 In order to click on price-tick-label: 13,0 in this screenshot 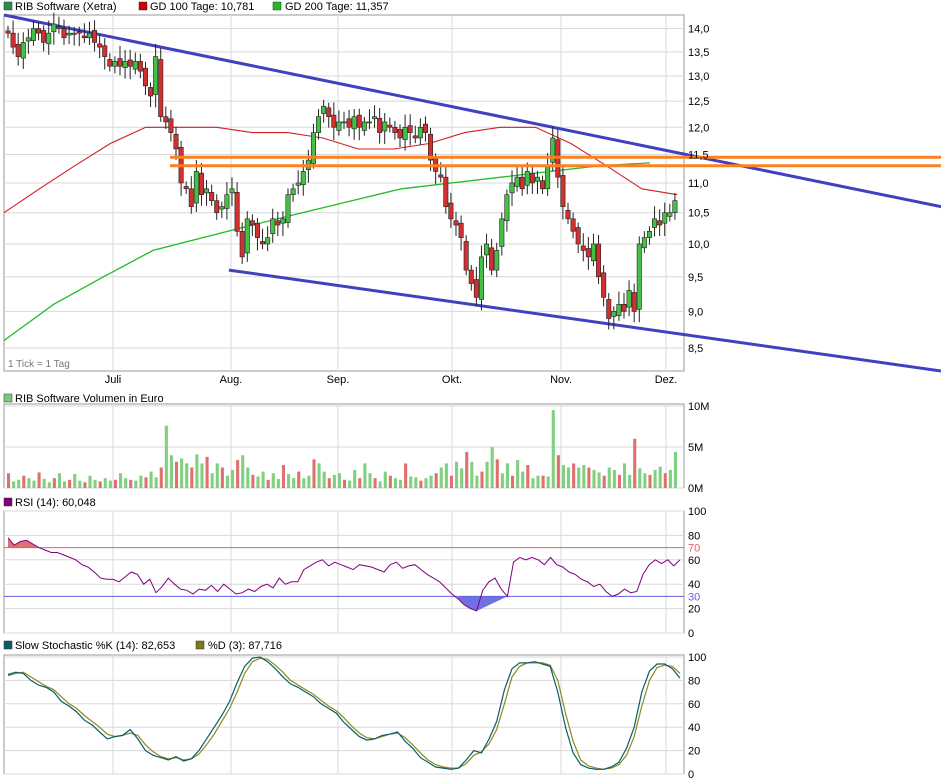, I will do `click(698, 77)`.